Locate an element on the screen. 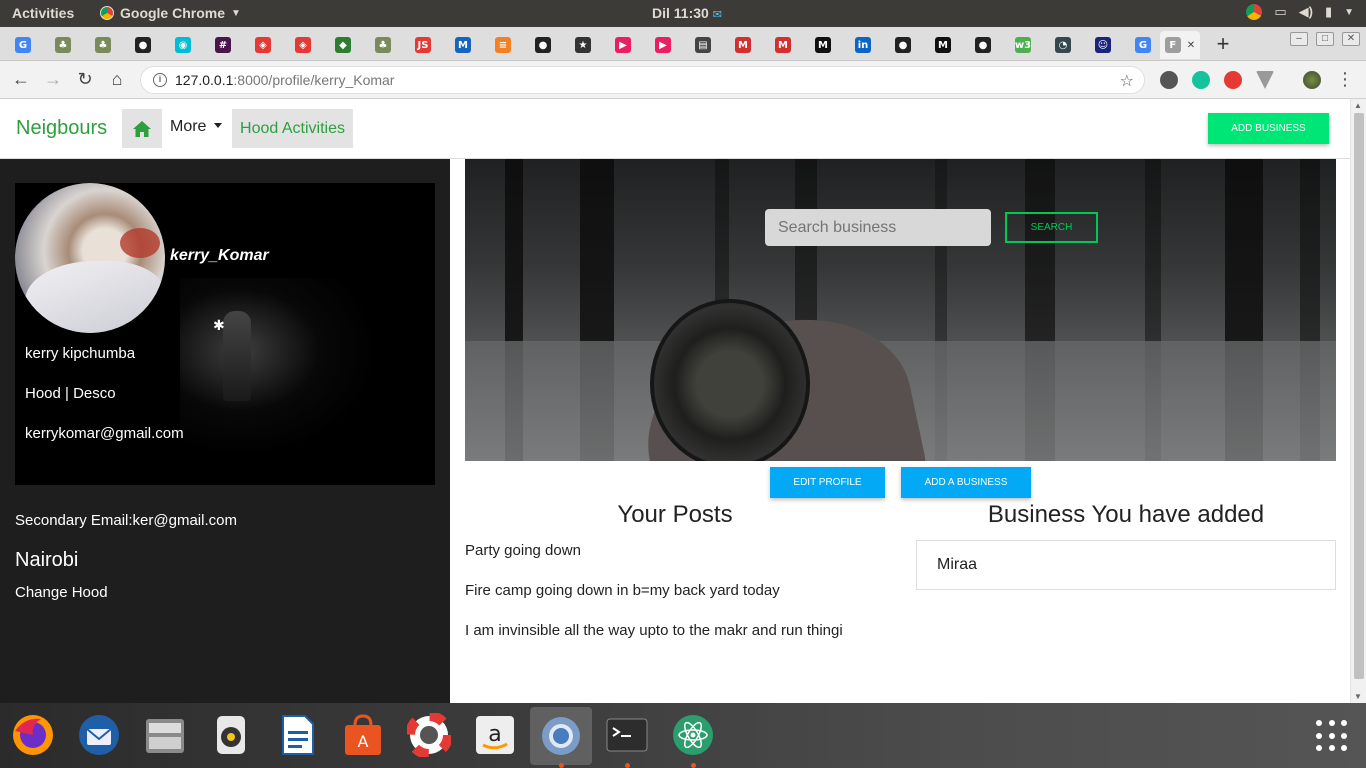 The image size is (1366, 768). help-icon is located at coordinates (429, 735).